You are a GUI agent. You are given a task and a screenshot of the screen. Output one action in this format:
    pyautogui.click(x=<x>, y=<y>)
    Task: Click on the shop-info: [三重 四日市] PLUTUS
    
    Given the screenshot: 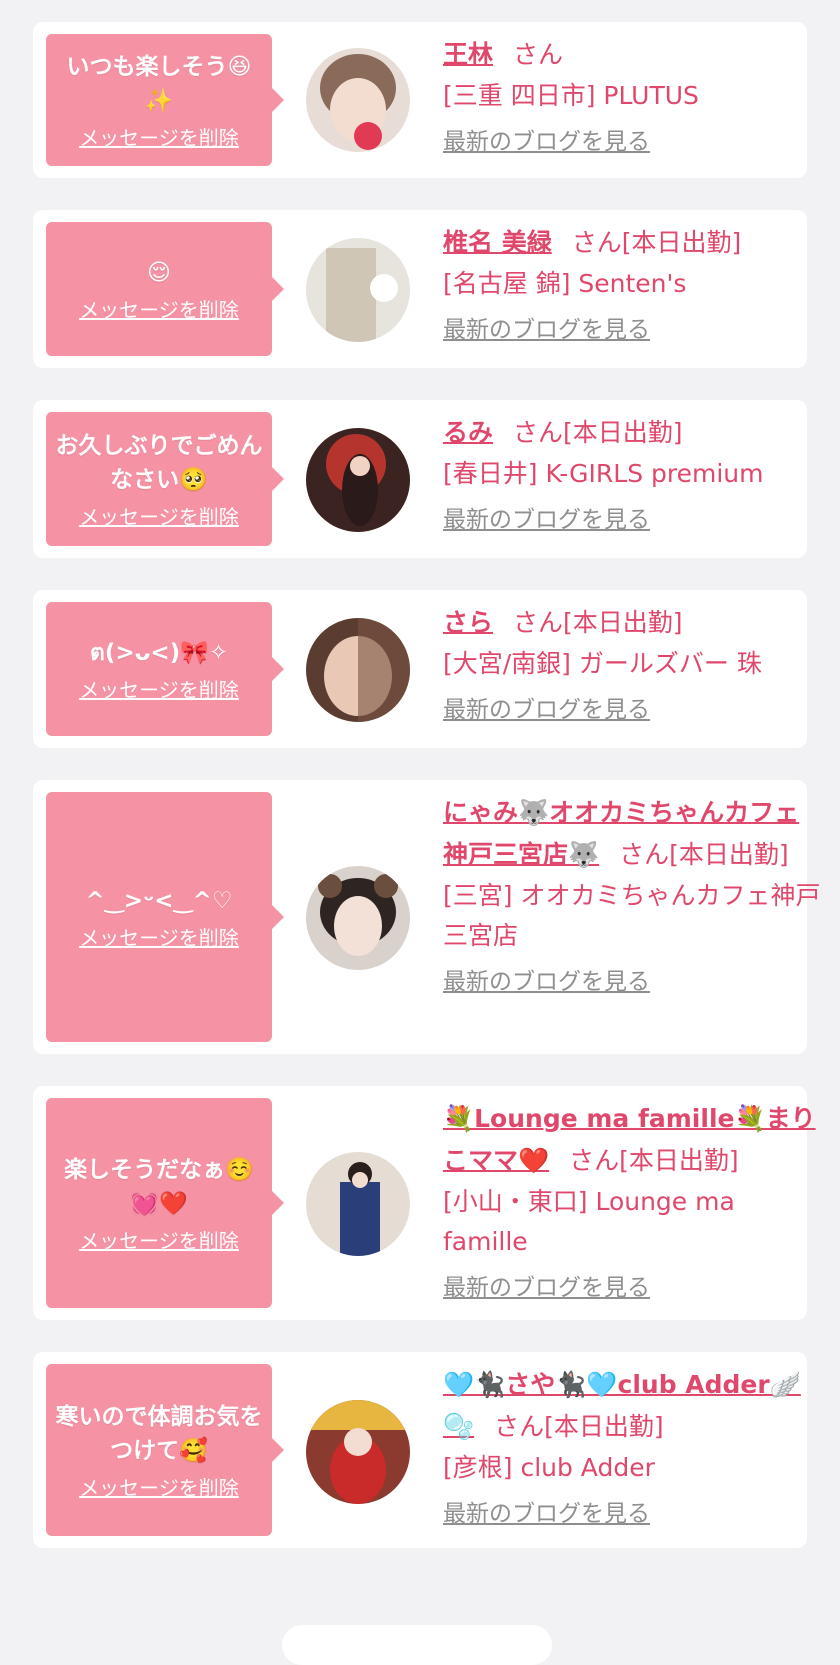 What is the action you would take?
    pyautogui.click(x=571, y=95)
    